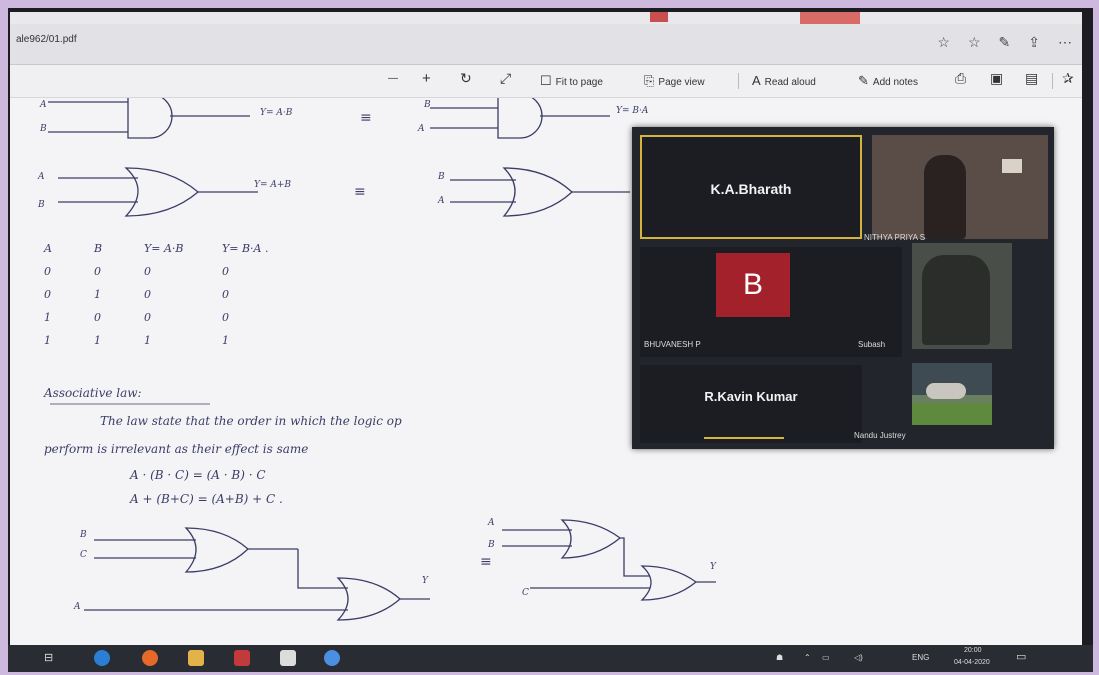  What do you see at coordinates (41, 205) in the screenshot?
I see `gate2-input-b: B` at bounding box center [41, 205].